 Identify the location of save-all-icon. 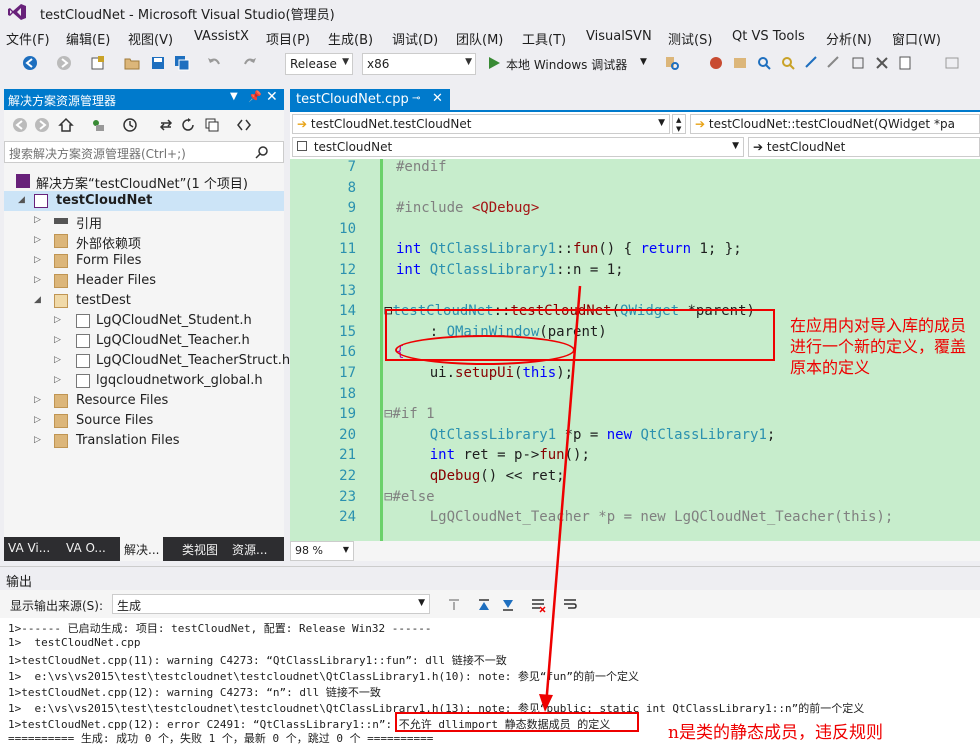
(182, 63).